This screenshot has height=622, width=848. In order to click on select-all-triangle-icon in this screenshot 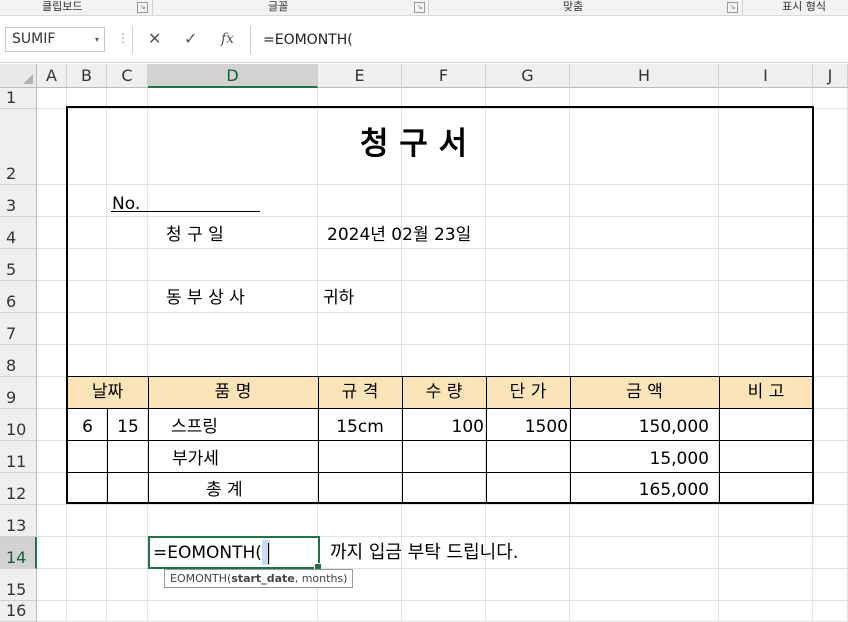, I will do `click(28, 79)`.